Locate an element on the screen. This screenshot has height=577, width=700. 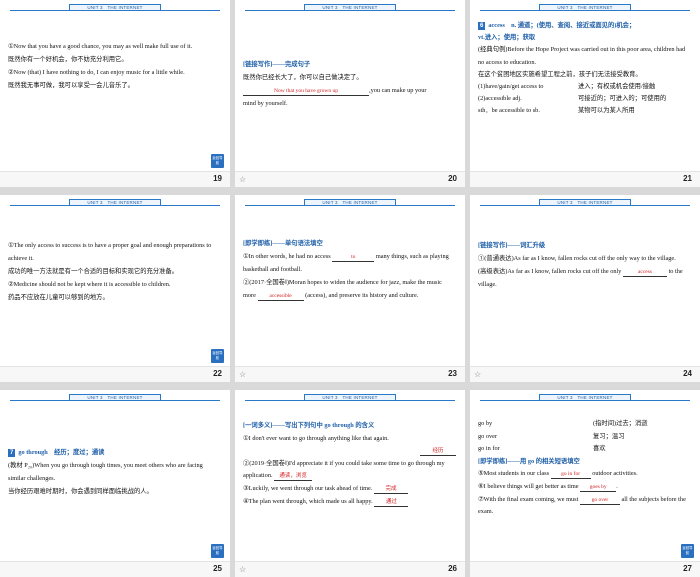
question-text: outdoor activities. is located at coordinates (615, 474).